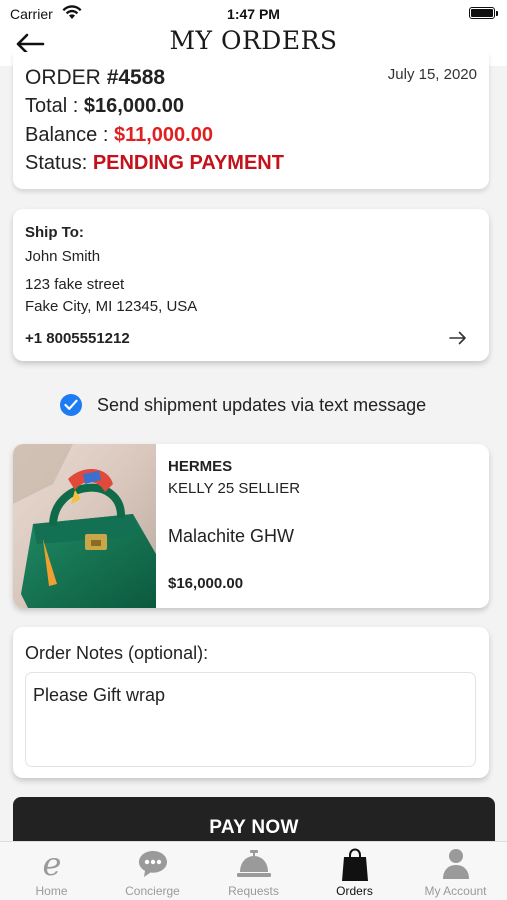  I want to click on order-number: ORDER #4588, so click(95, 78).